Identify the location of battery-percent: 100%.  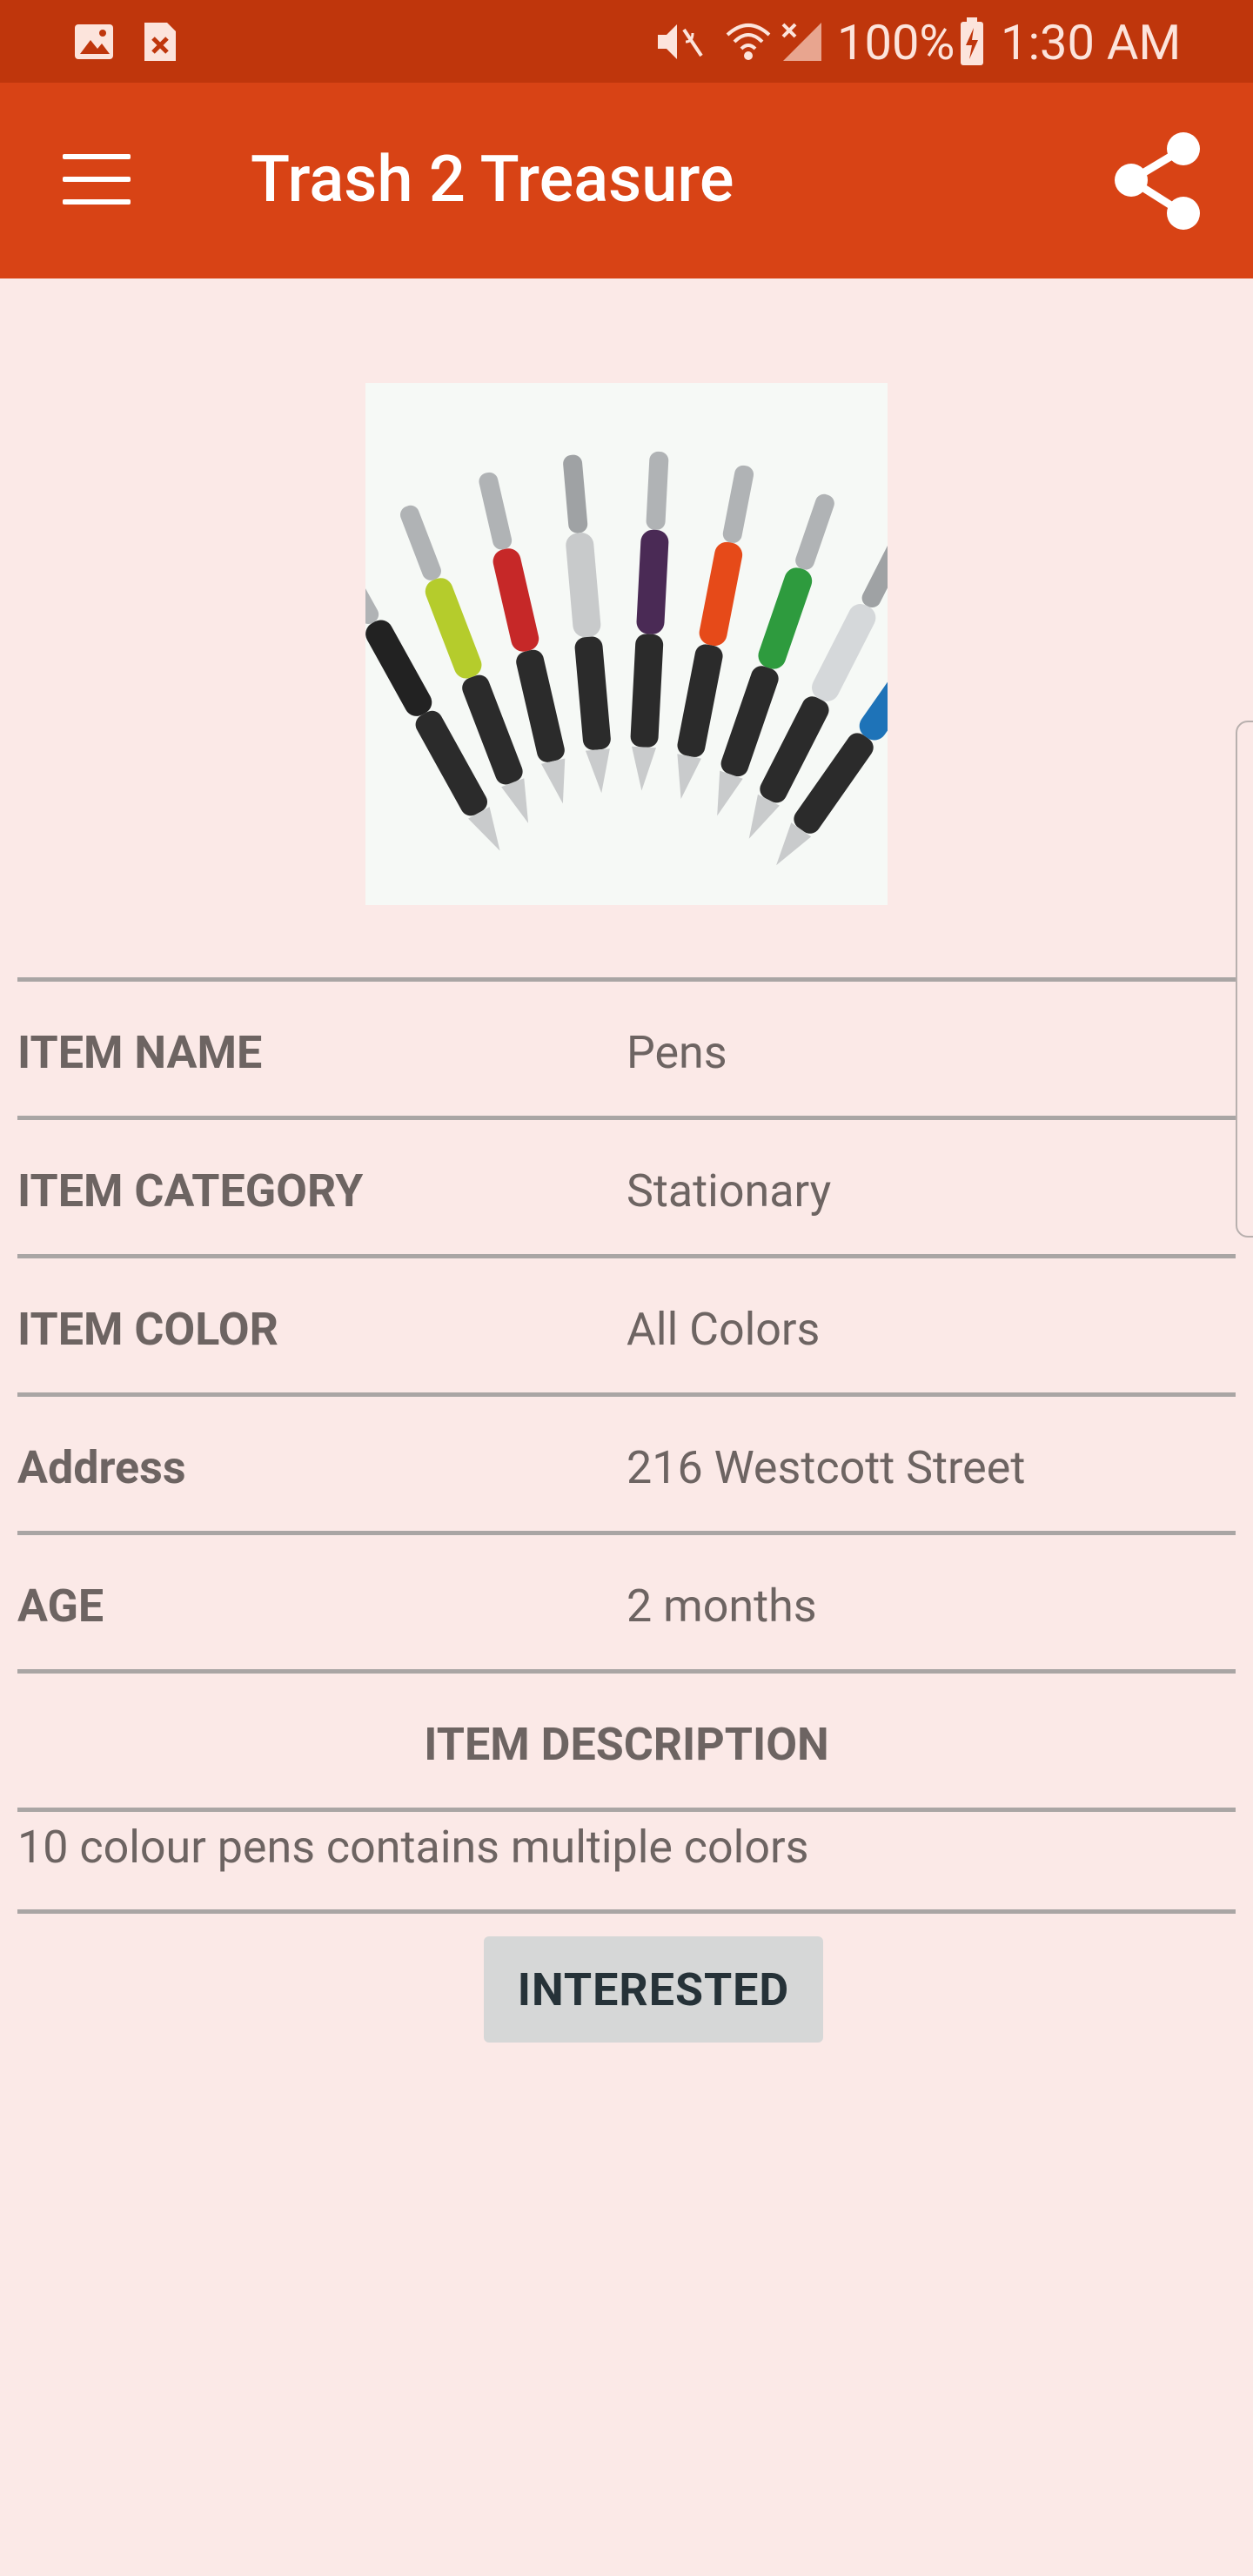
(896, 43).